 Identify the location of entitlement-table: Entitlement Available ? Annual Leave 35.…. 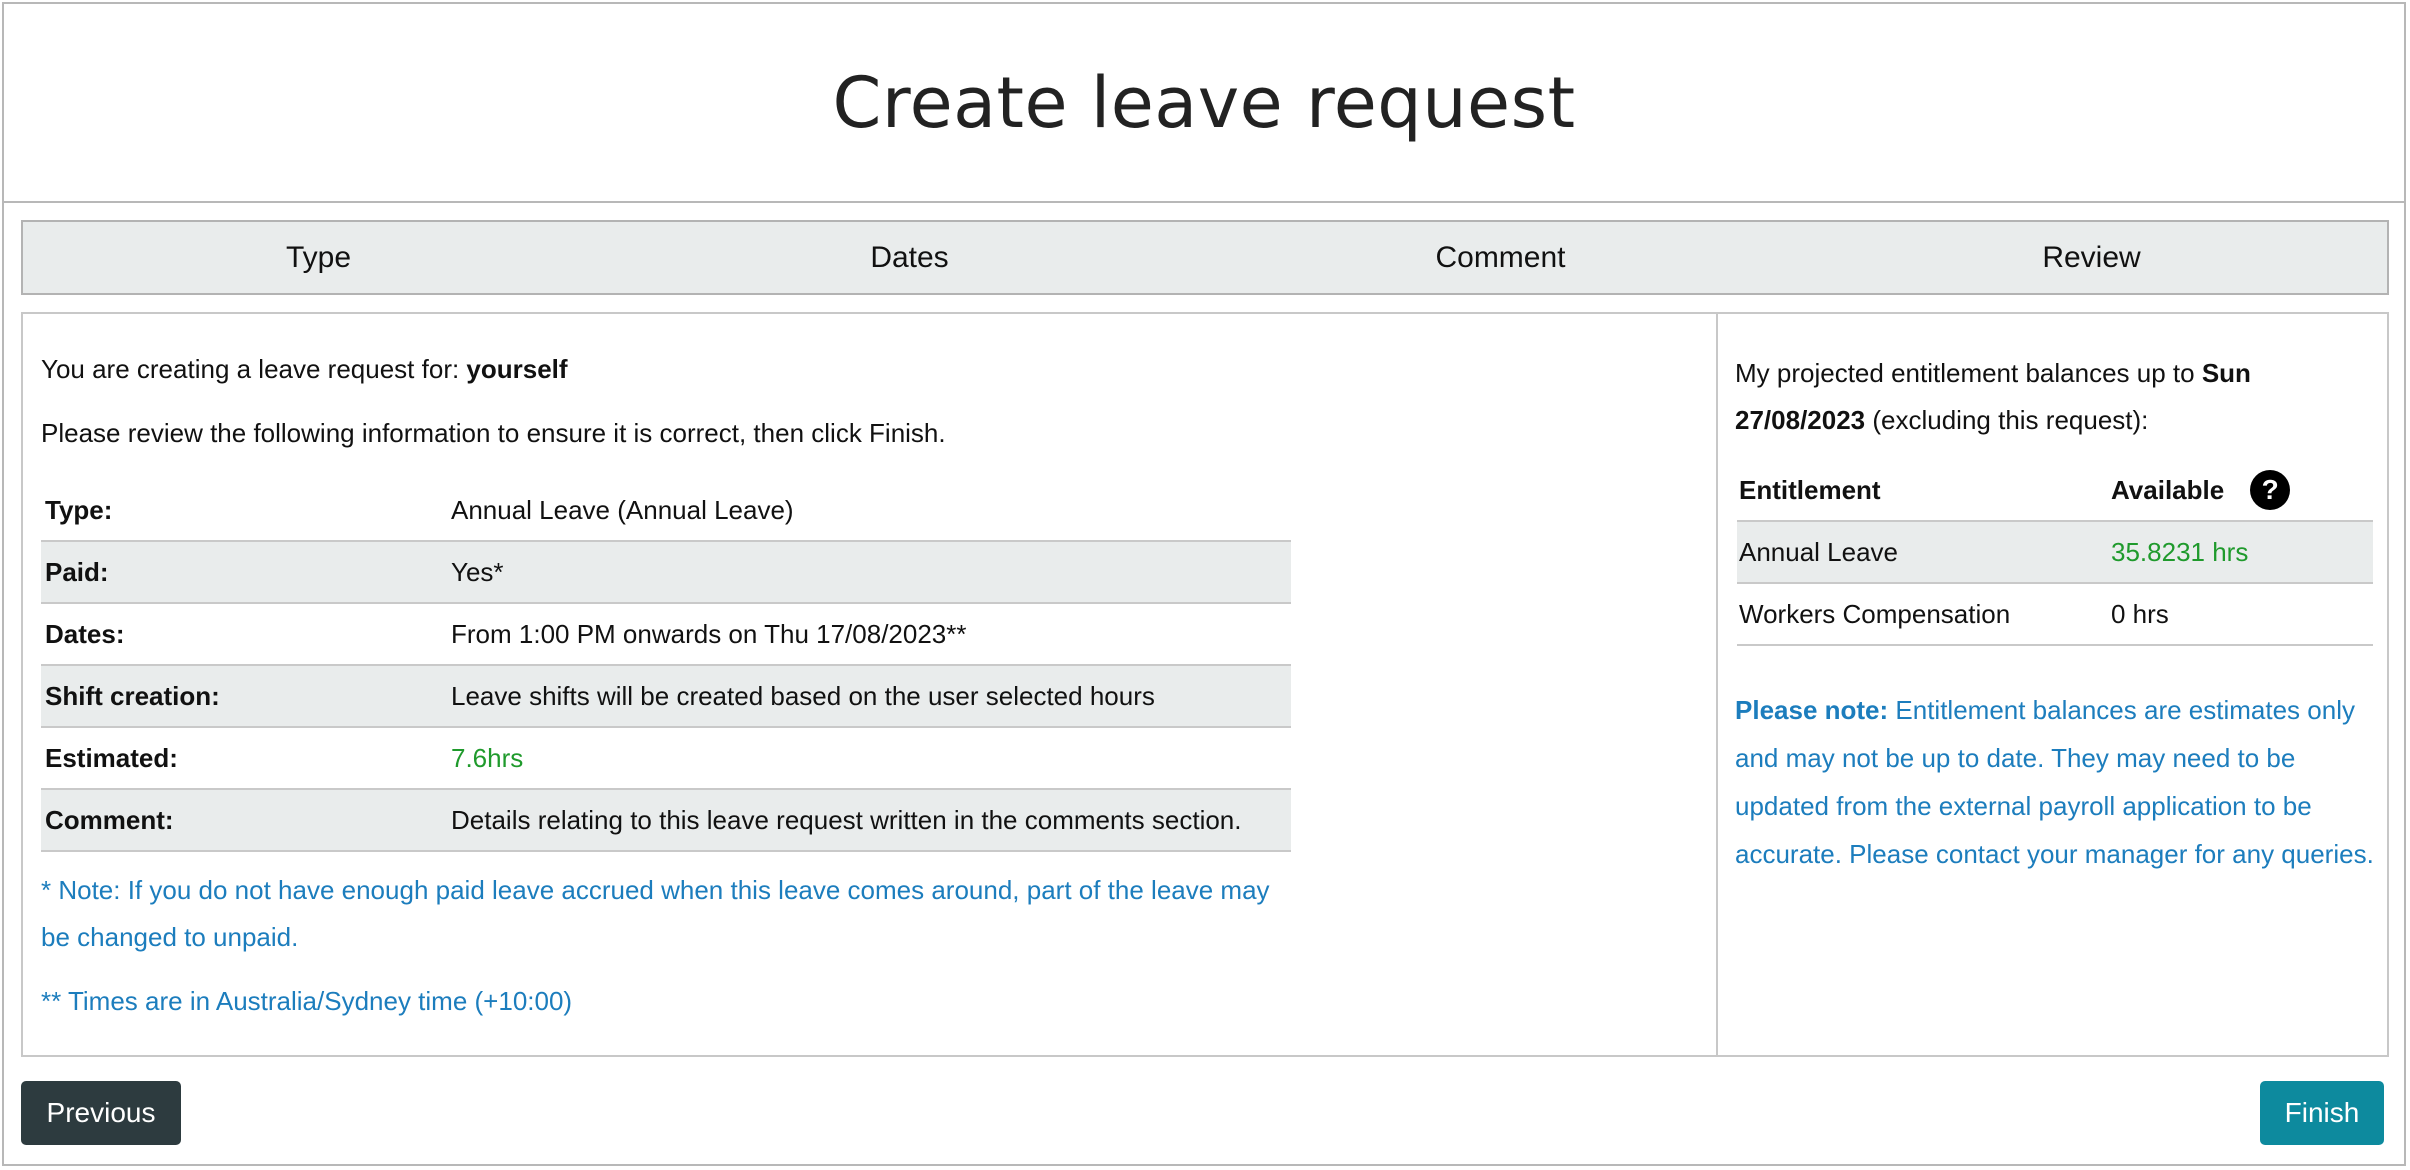
(2055, 553).